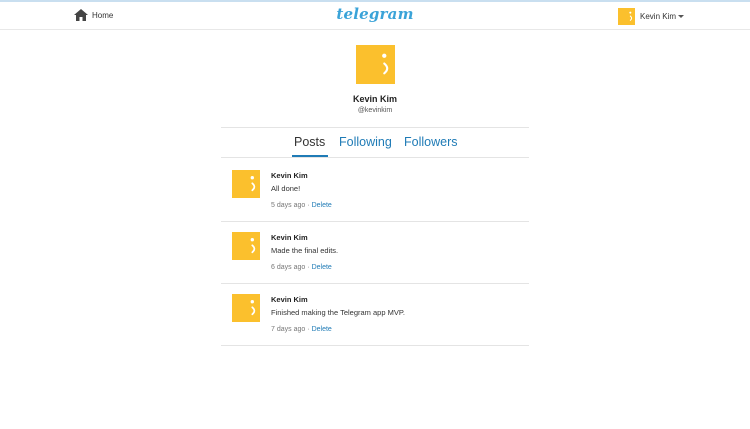 The image size is (750, 429). I want to click on post-text: Finished making the Telegram app MVP., so click(338, 312).